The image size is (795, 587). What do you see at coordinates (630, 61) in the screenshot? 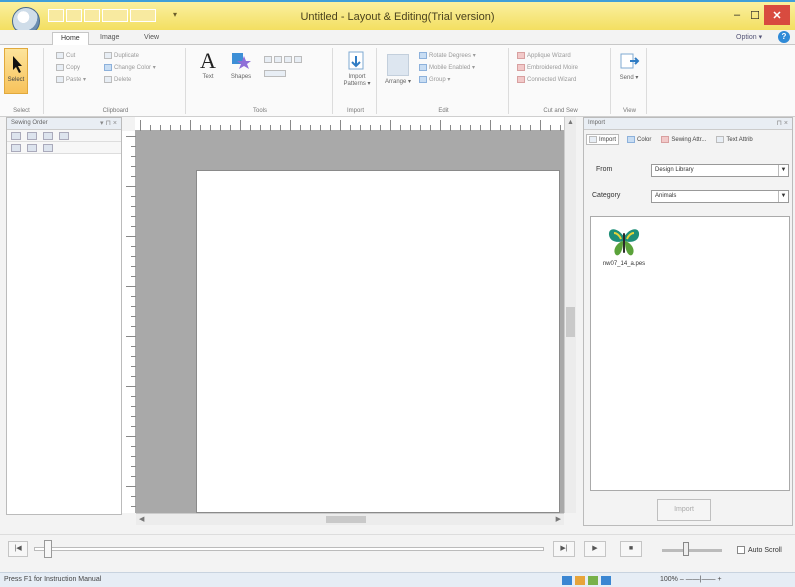
I see `send-icon` at bounding box center [630, 61].